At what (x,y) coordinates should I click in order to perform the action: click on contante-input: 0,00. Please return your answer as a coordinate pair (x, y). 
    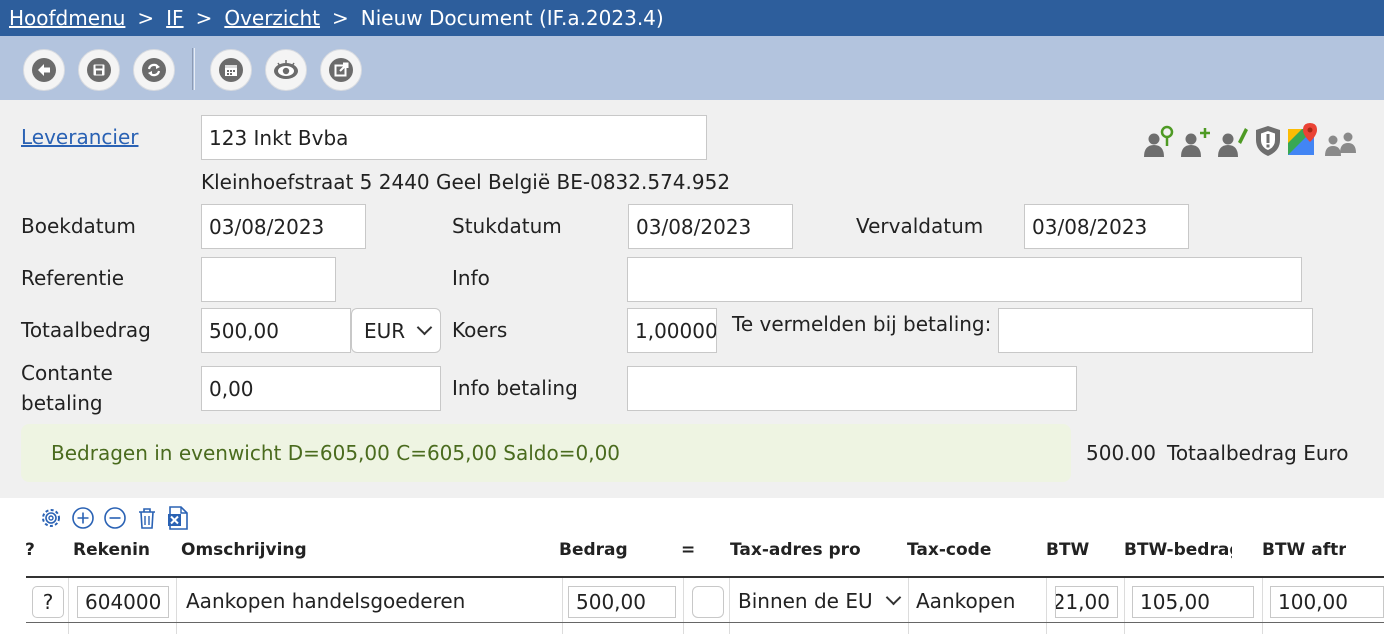
    Looking at the image, I should click on (321, 388).